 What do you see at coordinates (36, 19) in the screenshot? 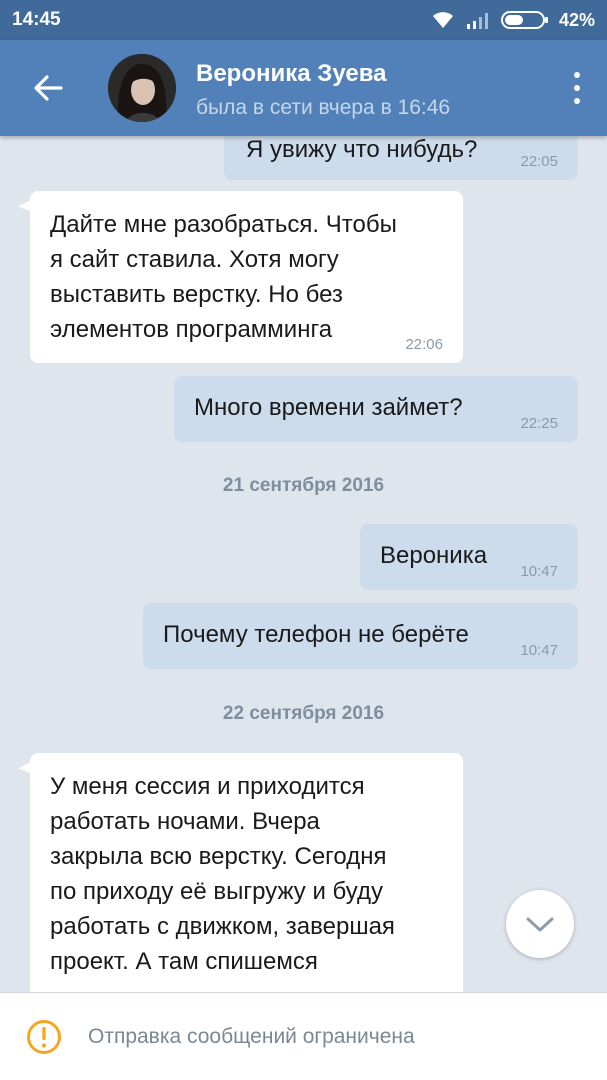
I see `status-time: 14:45` at bounding box center [36, 19].